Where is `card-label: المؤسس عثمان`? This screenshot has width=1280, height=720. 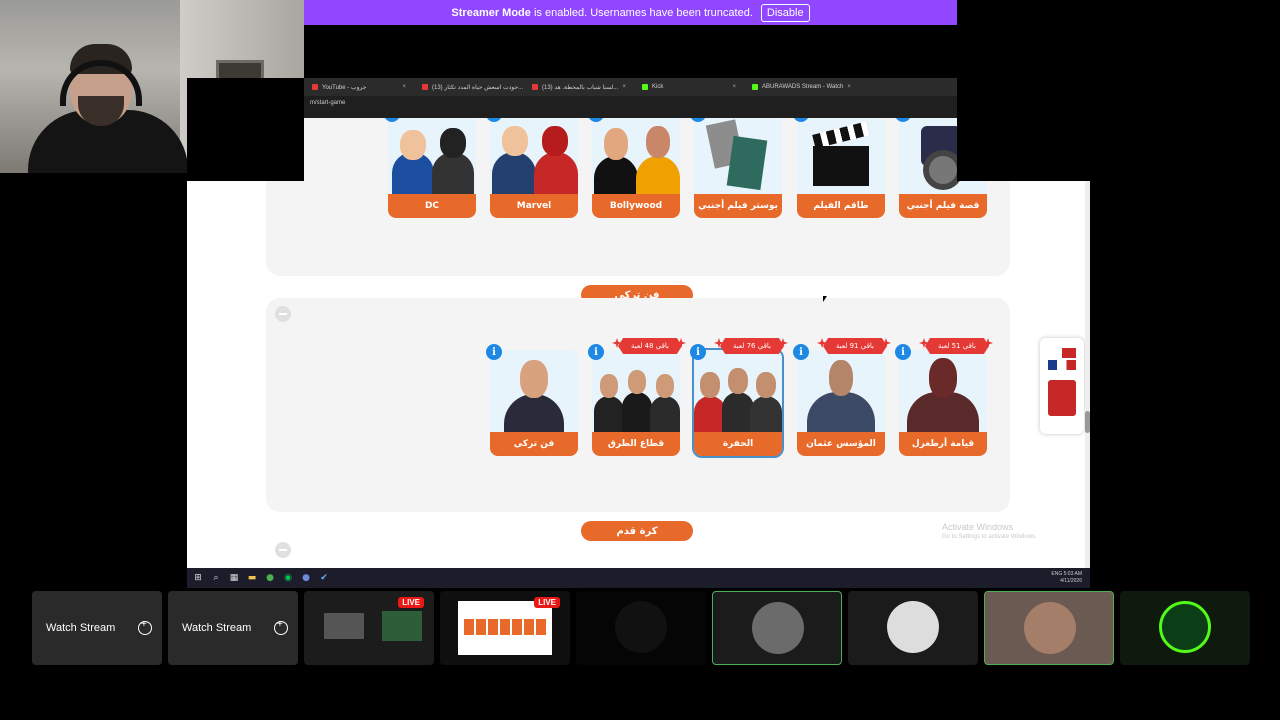 card-label: المؤسس عثمان is located at coordinates (841, 444).